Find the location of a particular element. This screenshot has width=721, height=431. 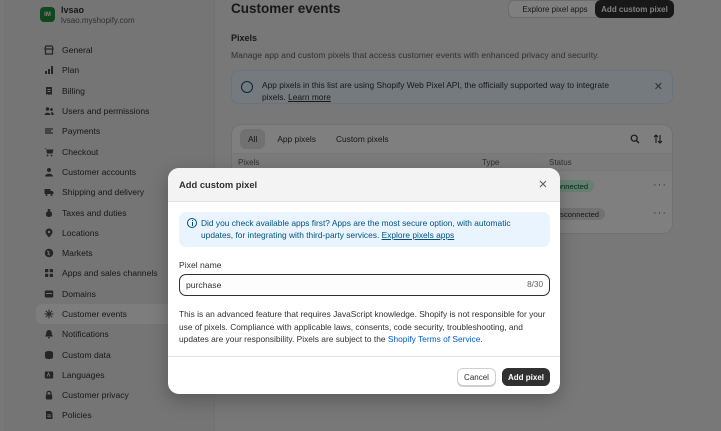

modal-header: Add custom pixel is located at coordinates (364, 185).